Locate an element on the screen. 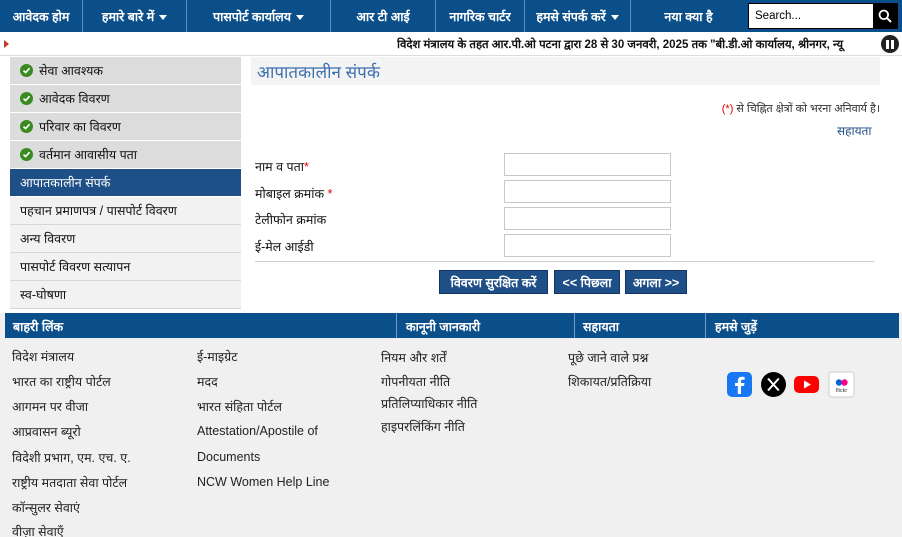 Image resolution: width=902 pixels, height=537 pixels. email-id-label: ई-मेल आईडी is located at coordinates (284, 247).